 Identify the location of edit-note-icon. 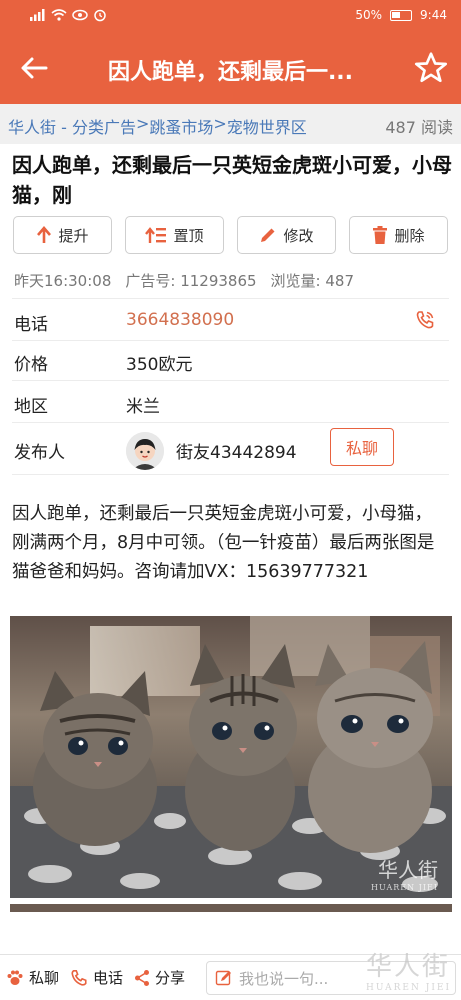
(223, 978).